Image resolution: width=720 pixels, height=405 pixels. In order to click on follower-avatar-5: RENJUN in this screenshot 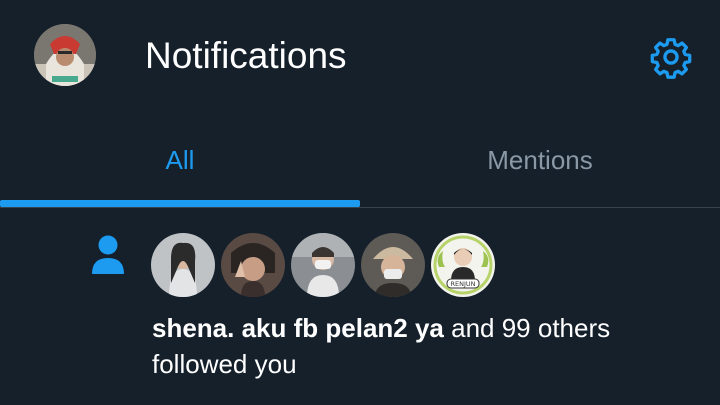, I will do `click(463, 265)`.